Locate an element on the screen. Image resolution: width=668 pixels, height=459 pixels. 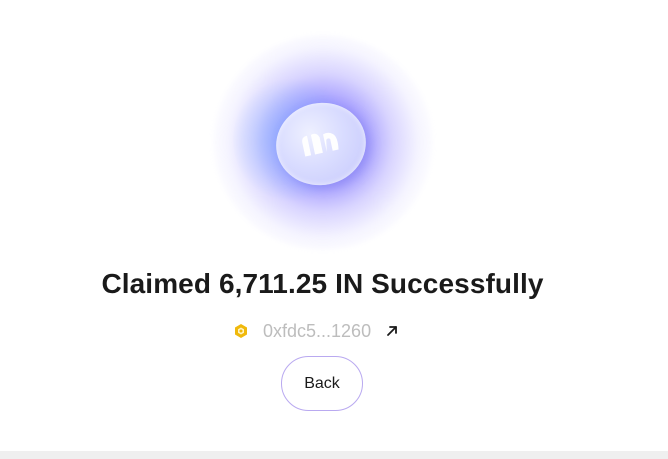
back-button: Back is located at coordinates (322, 383).